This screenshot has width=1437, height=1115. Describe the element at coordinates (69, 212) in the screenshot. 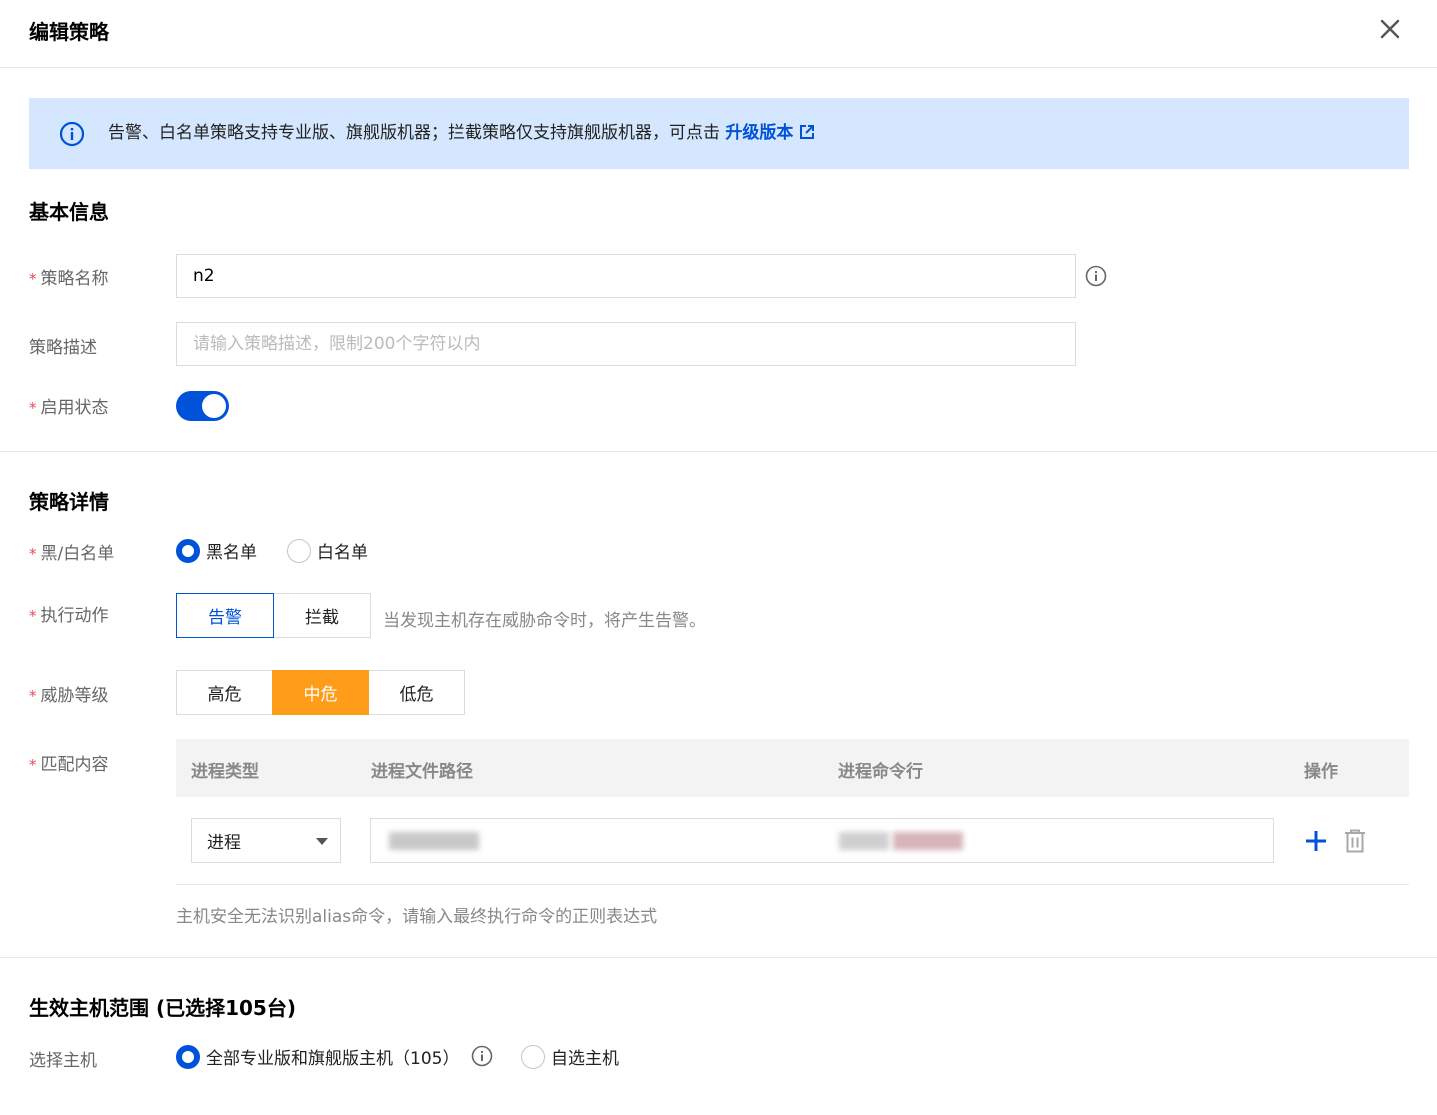

I see `section-title-basic: 基本信息` at that location.